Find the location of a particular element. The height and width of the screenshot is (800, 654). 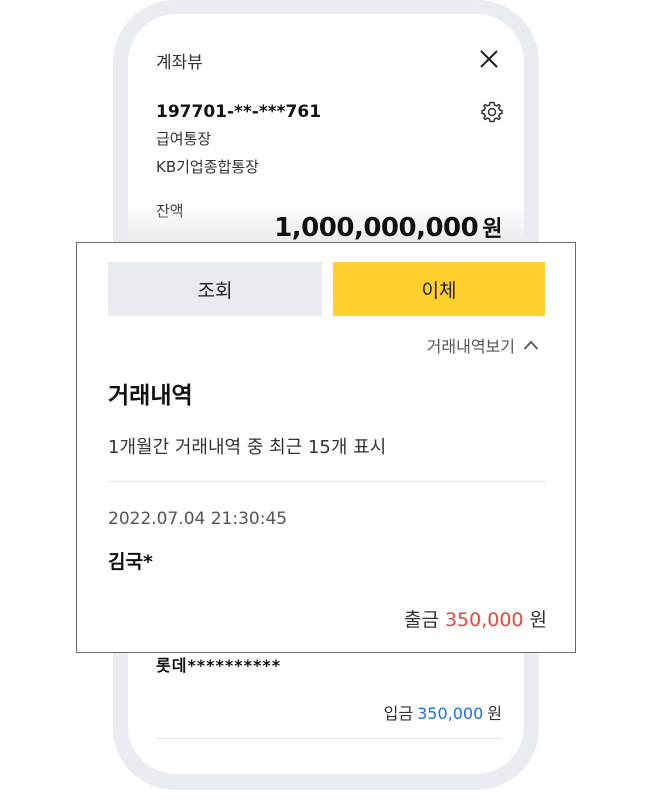

history-toggle: 거래내역보기 is located at coordinates (483, 345).